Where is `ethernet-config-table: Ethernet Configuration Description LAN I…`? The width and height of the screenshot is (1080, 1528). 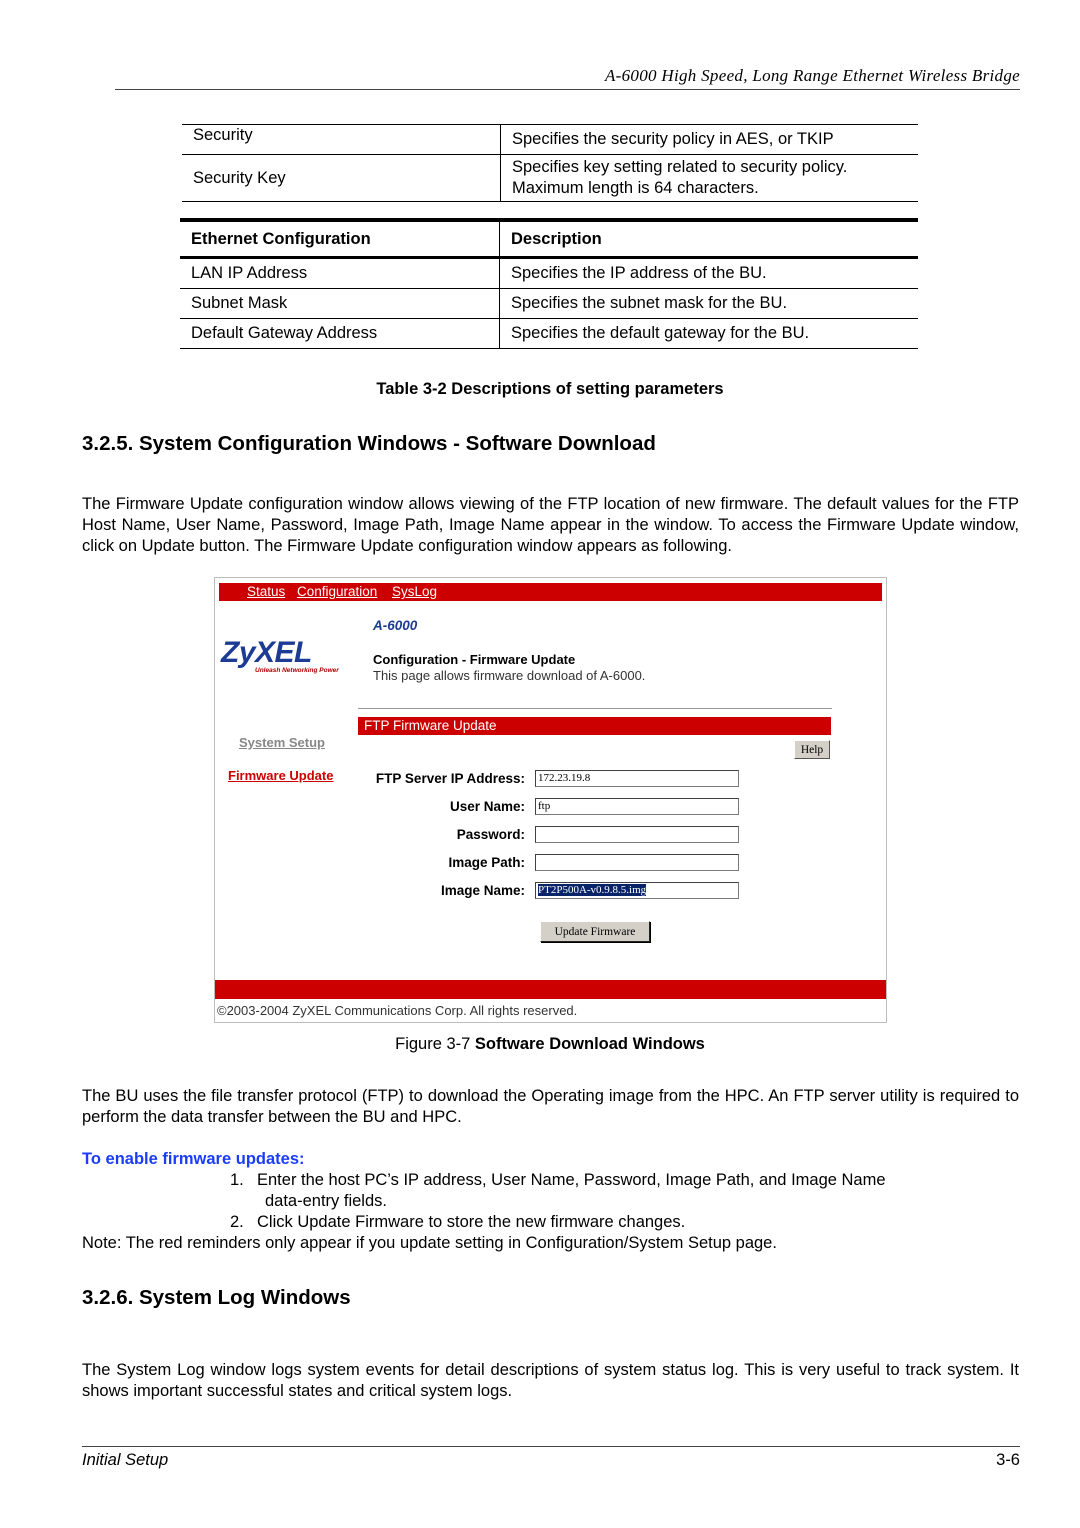 ethernet-config-table: Ethernet Configuration Description LAN I… is located at coordinates (549, 283).